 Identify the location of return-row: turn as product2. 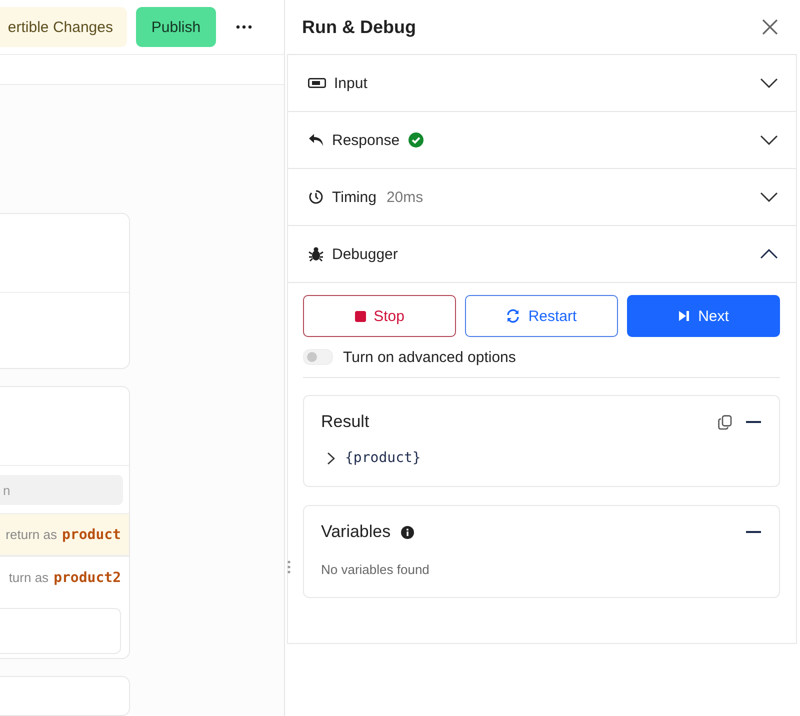
(64, 577).